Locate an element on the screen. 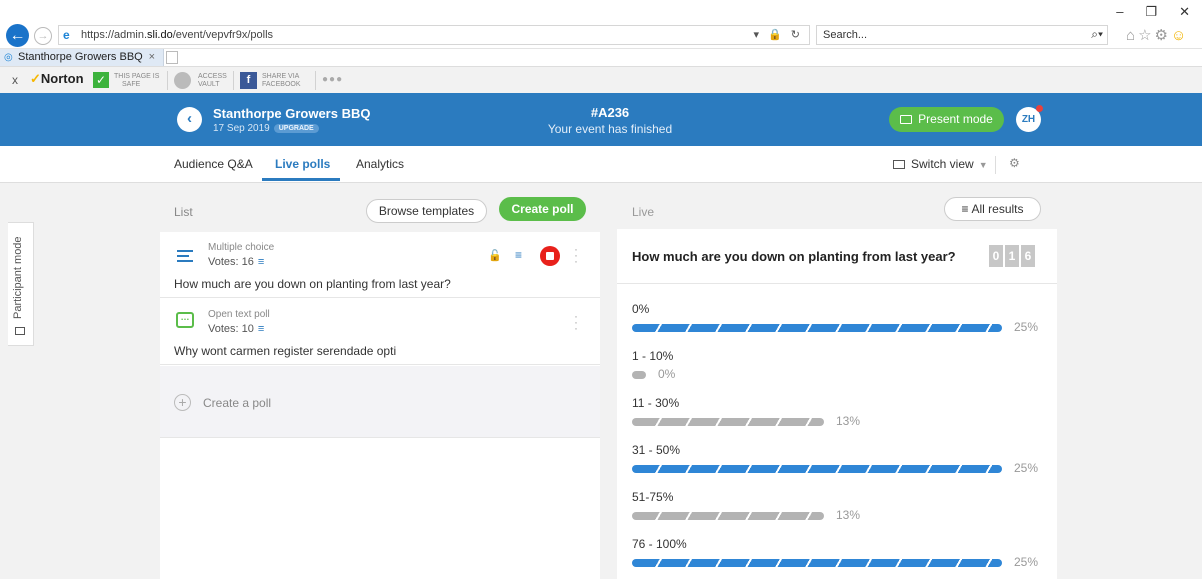 The width and height of the screenshot is (1202, 579). share-facebook-label: SHARE VIA FACEBOOK is located at coordinates (281, 81).